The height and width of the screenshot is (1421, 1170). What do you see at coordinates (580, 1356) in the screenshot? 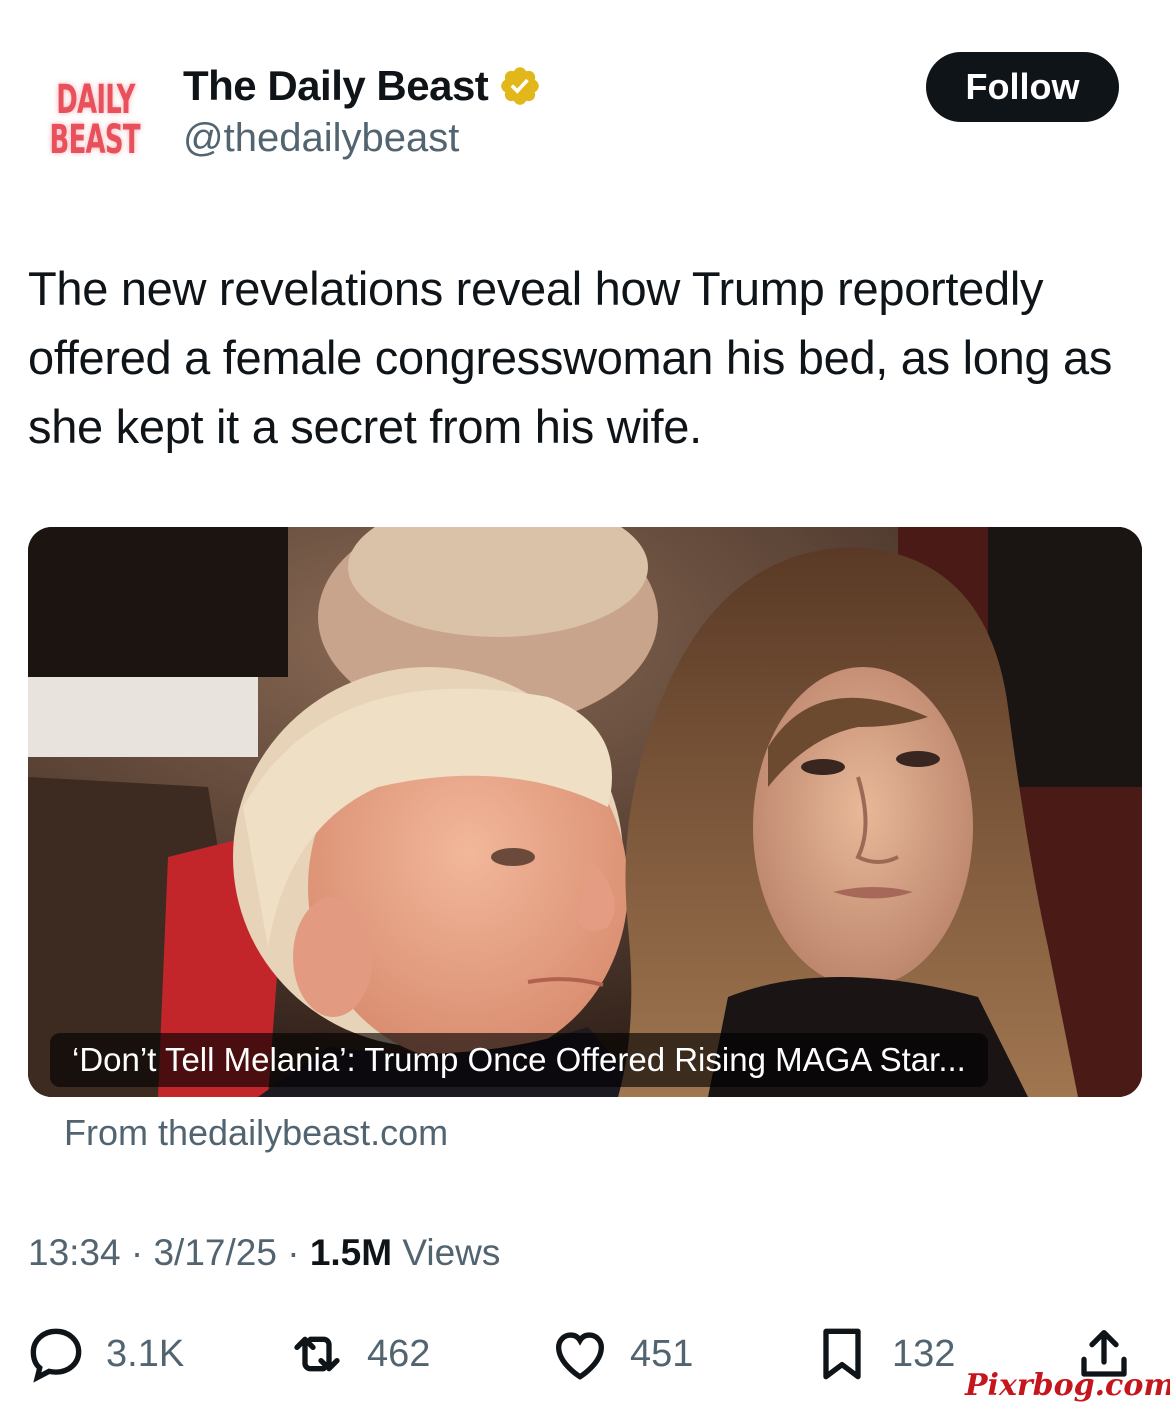
I see `heart-icon` at bounding box center [580, 1356].